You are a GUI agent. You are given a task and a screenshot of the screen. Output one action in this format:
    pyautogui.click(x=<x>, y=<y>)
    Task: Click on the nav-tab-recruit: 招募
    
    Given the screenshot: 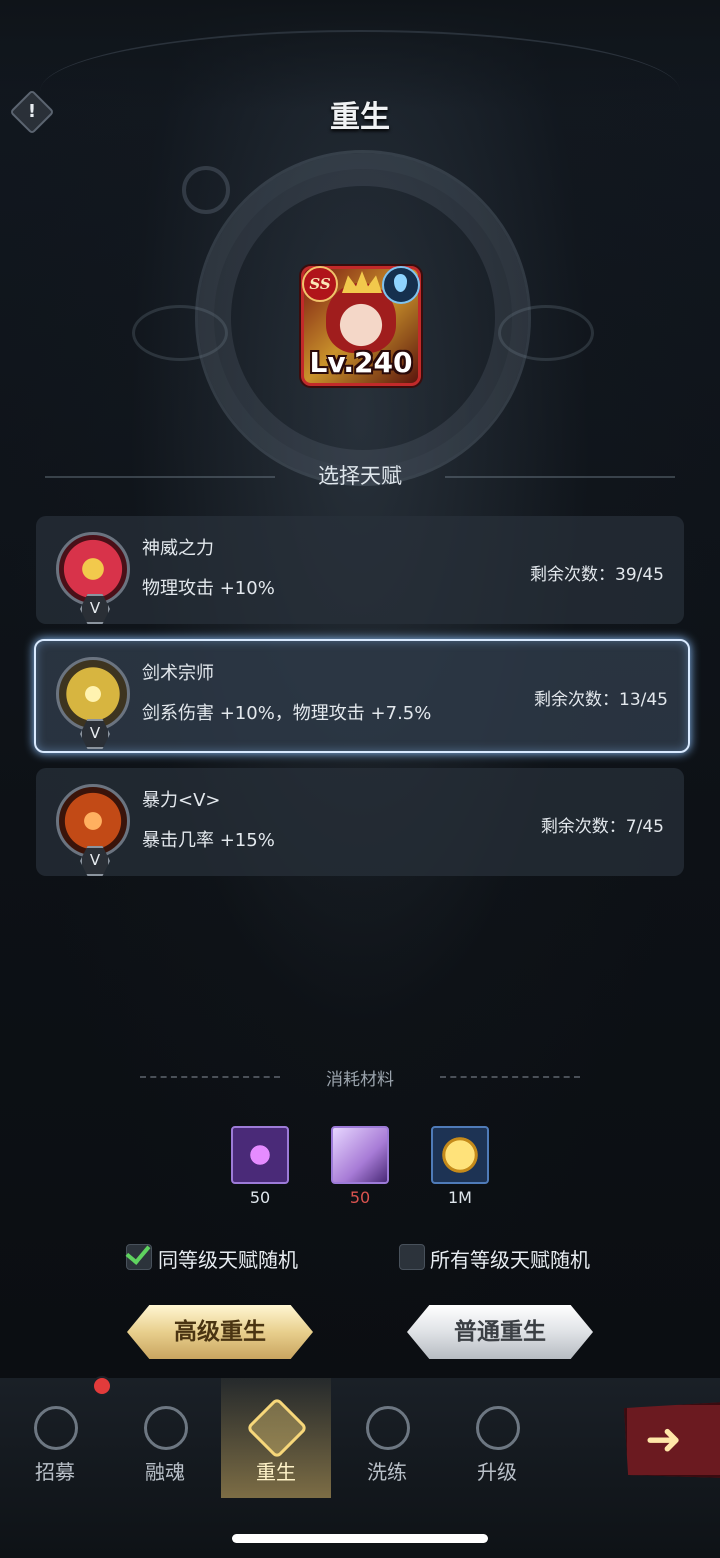 What is the action you would take?
    pyautogui.click(x=55, y=1438)
    